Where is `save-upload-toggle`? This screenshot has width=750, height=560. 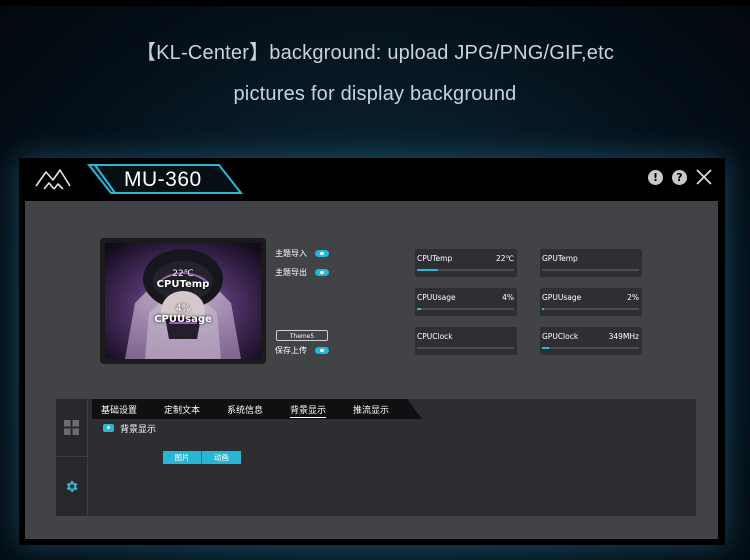 save-upload-toggle is located at coordinates (322, 350).